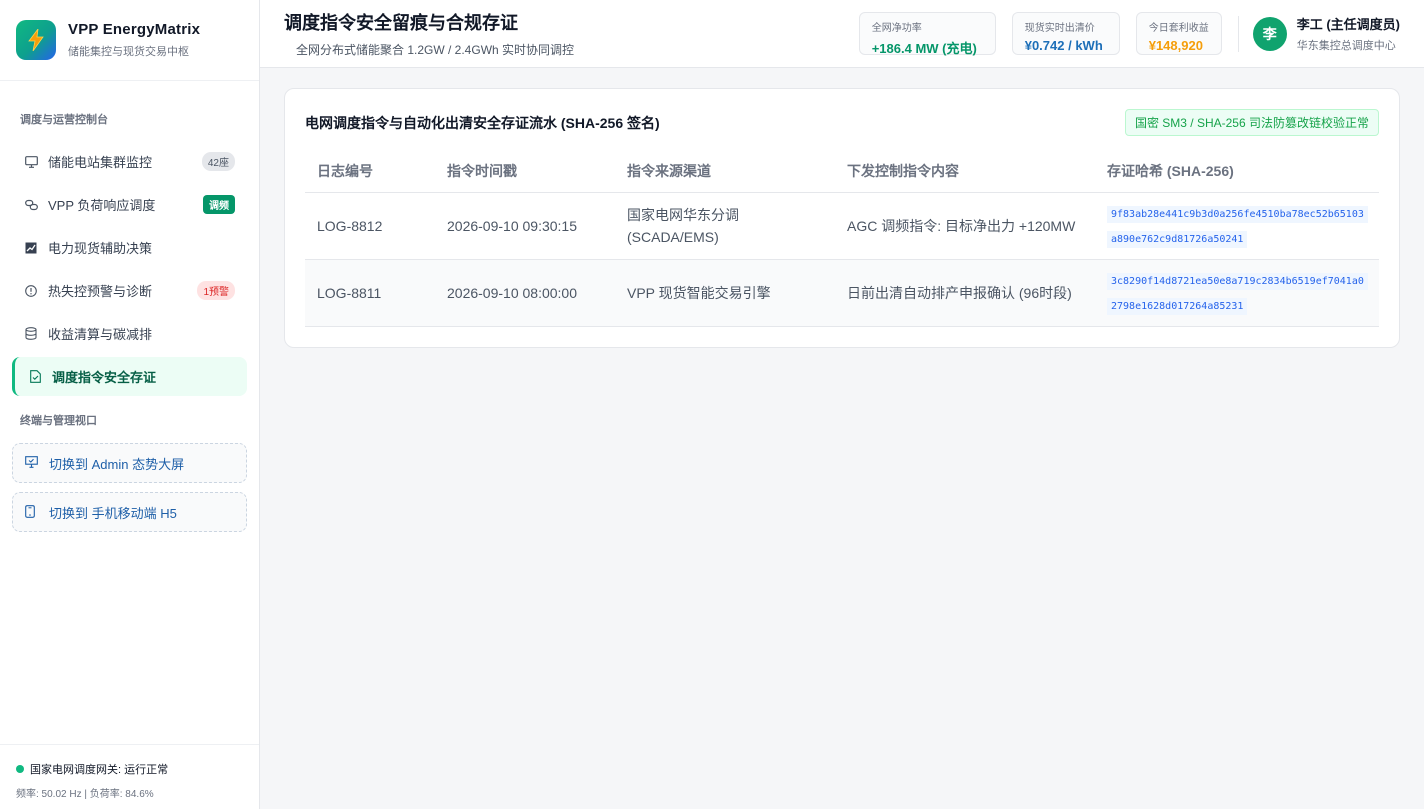 The width and height of the screenshot is (1424, 809). I want to click on cell-command: 日前出清自动排产申报确认 (96时段), so click(965, 293).